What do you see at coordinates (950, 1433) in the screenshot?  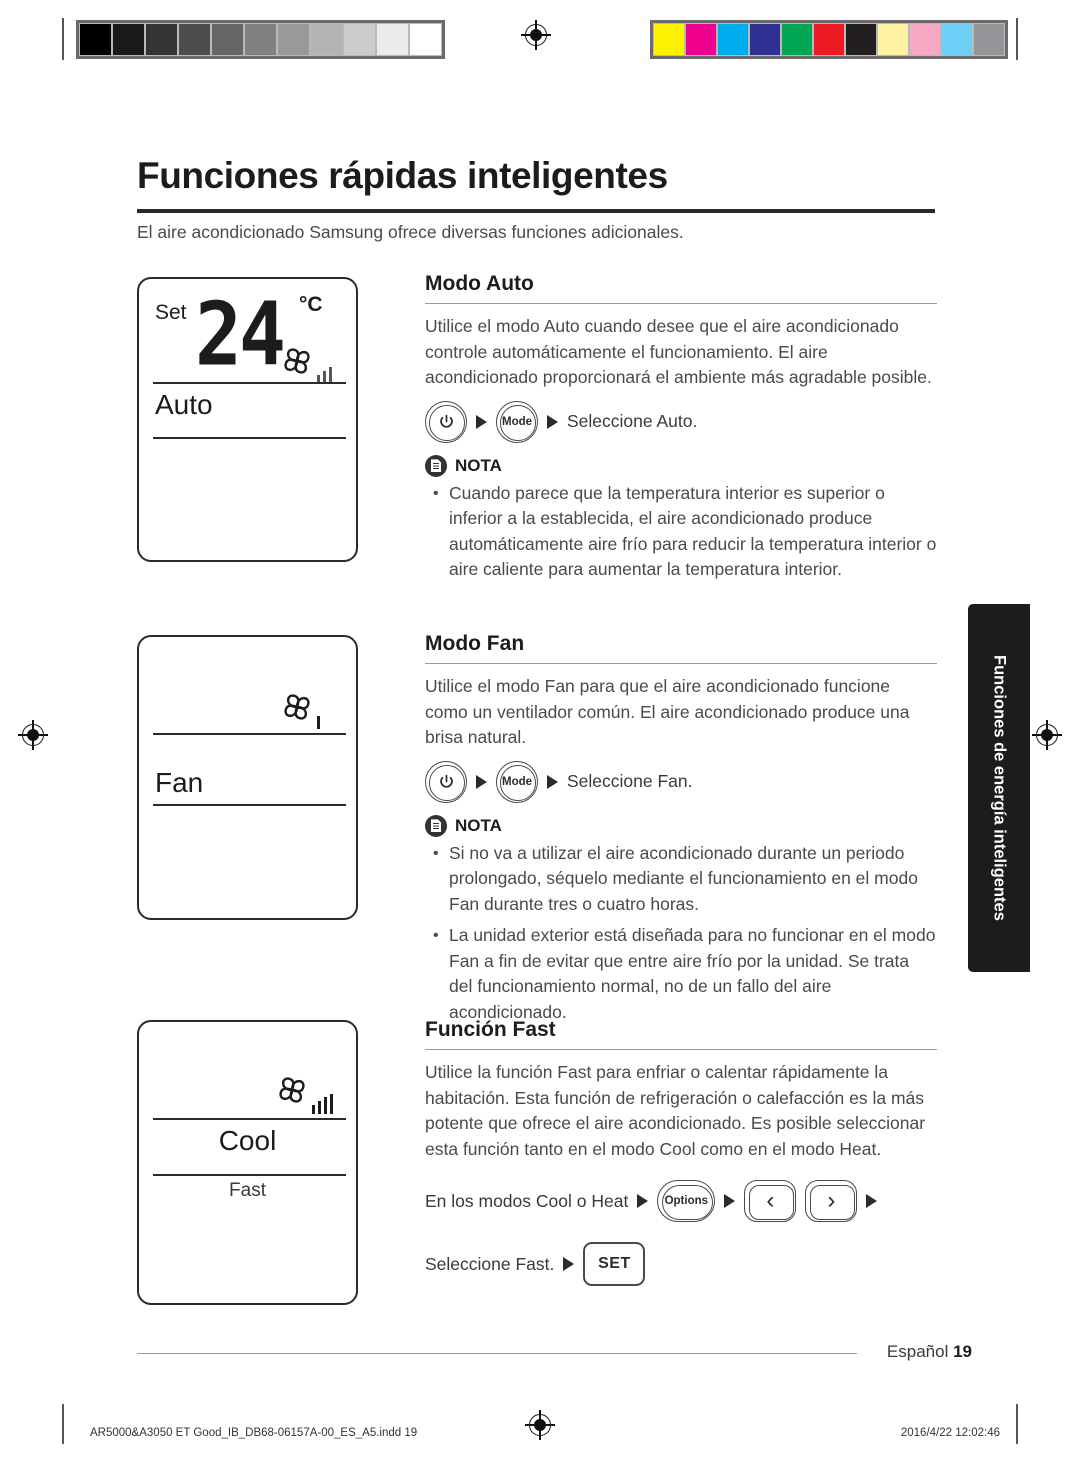 I see `imprint-timestamp: 2016/4/22 12:02:46` at bounding box center [950, 1433].